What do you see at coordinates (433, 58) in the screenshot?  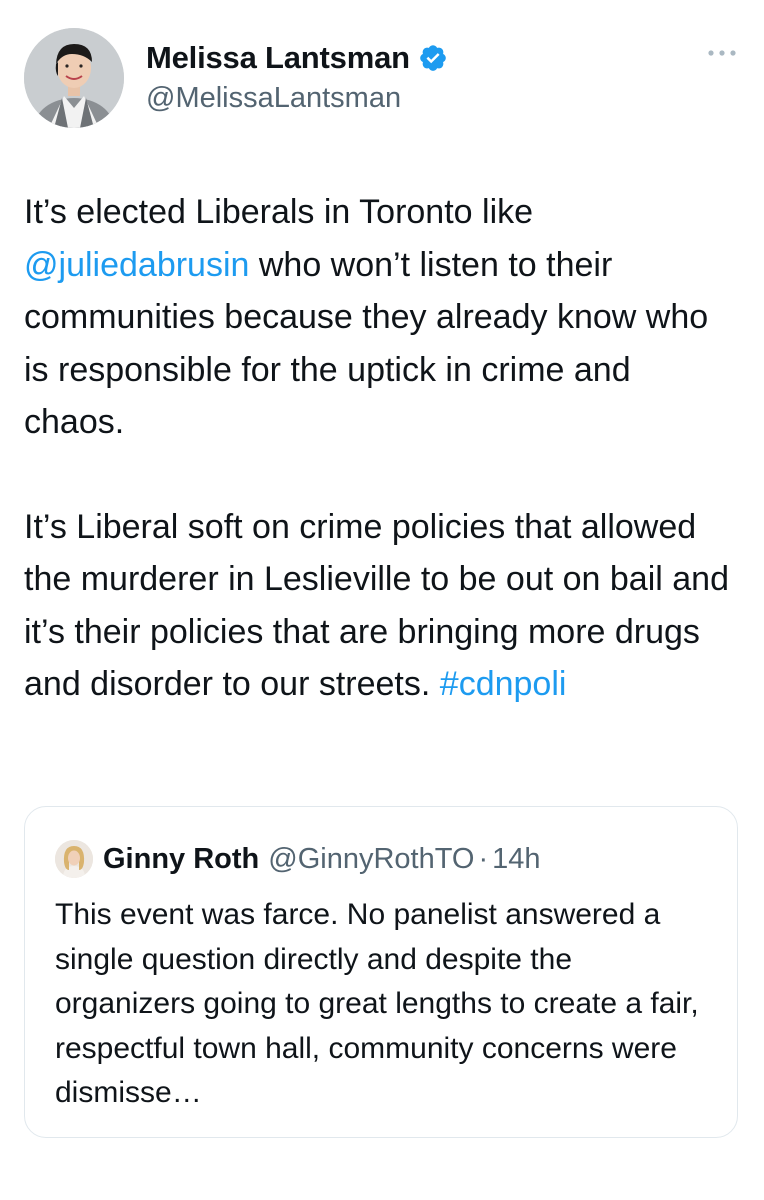 I see `verified-badge-icon` at bounding box center [433, 58].